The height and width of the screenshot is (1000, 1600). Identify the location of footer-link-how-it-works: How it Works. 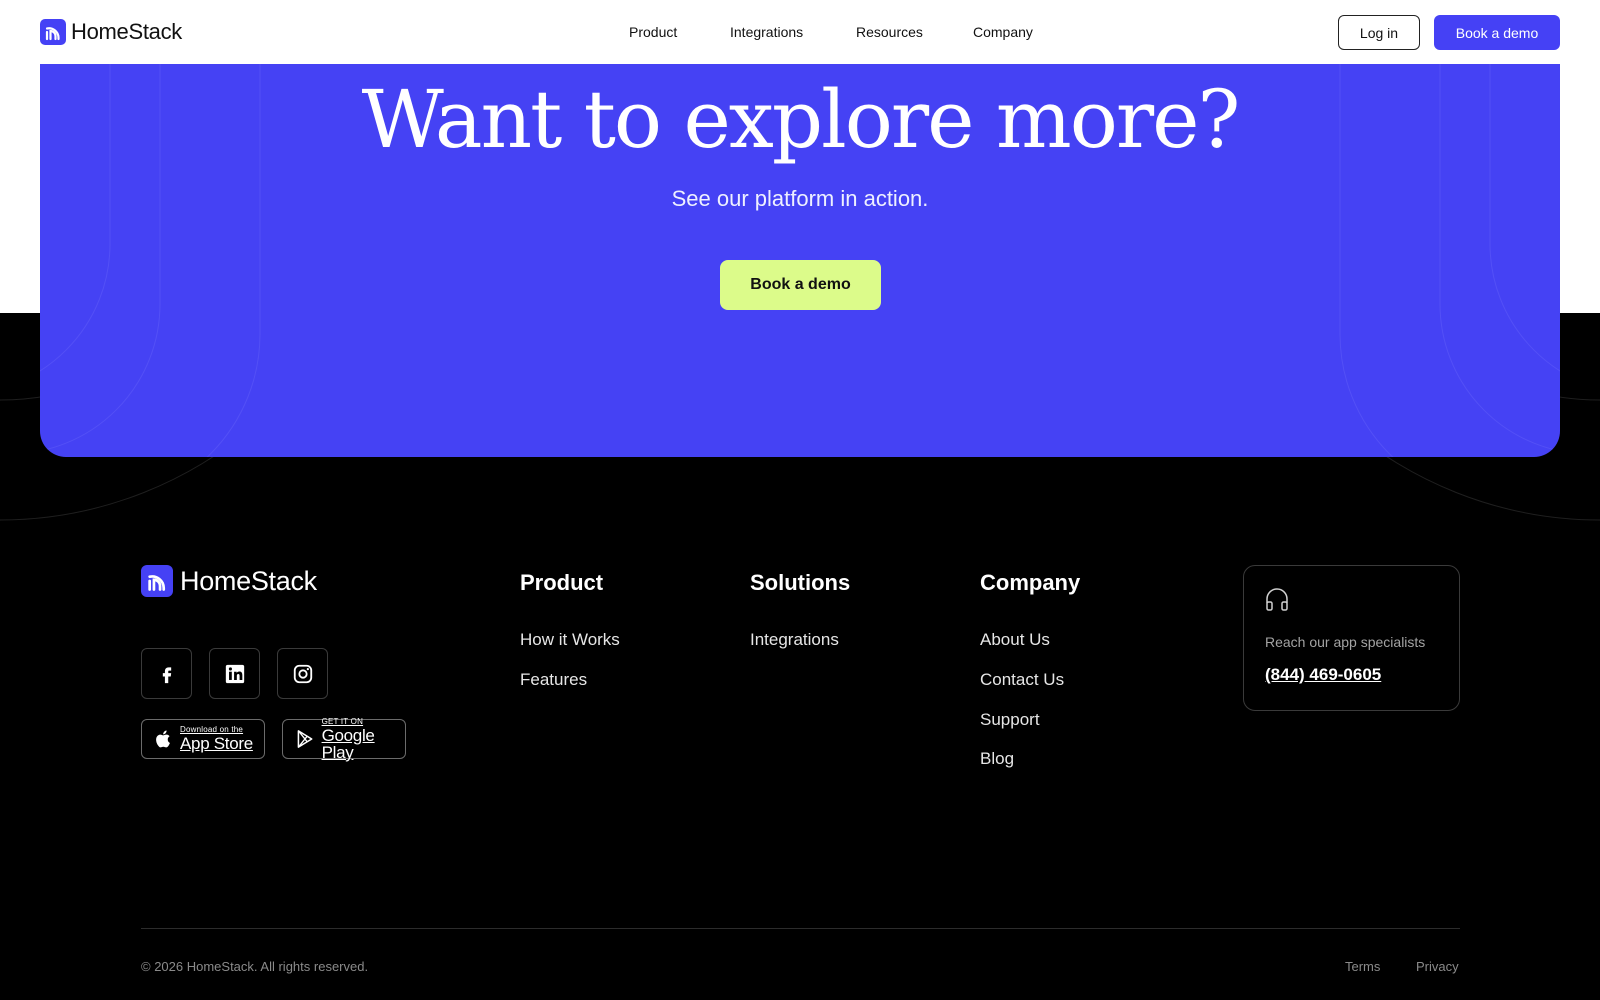
(570, 640).